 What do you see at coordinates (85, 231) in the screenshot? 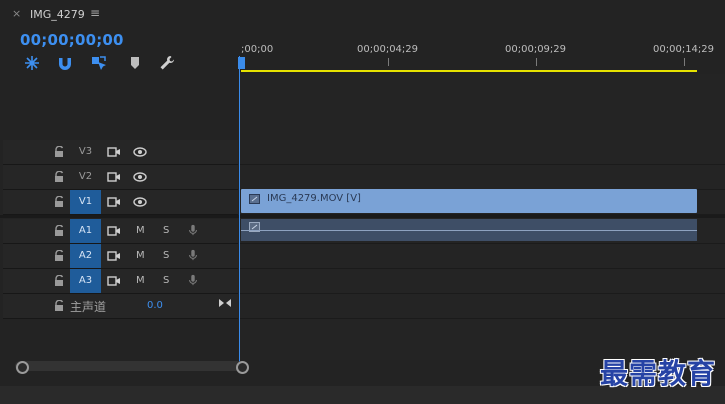
I see `track-name-a1: A1` at bounding box center [85, 231].